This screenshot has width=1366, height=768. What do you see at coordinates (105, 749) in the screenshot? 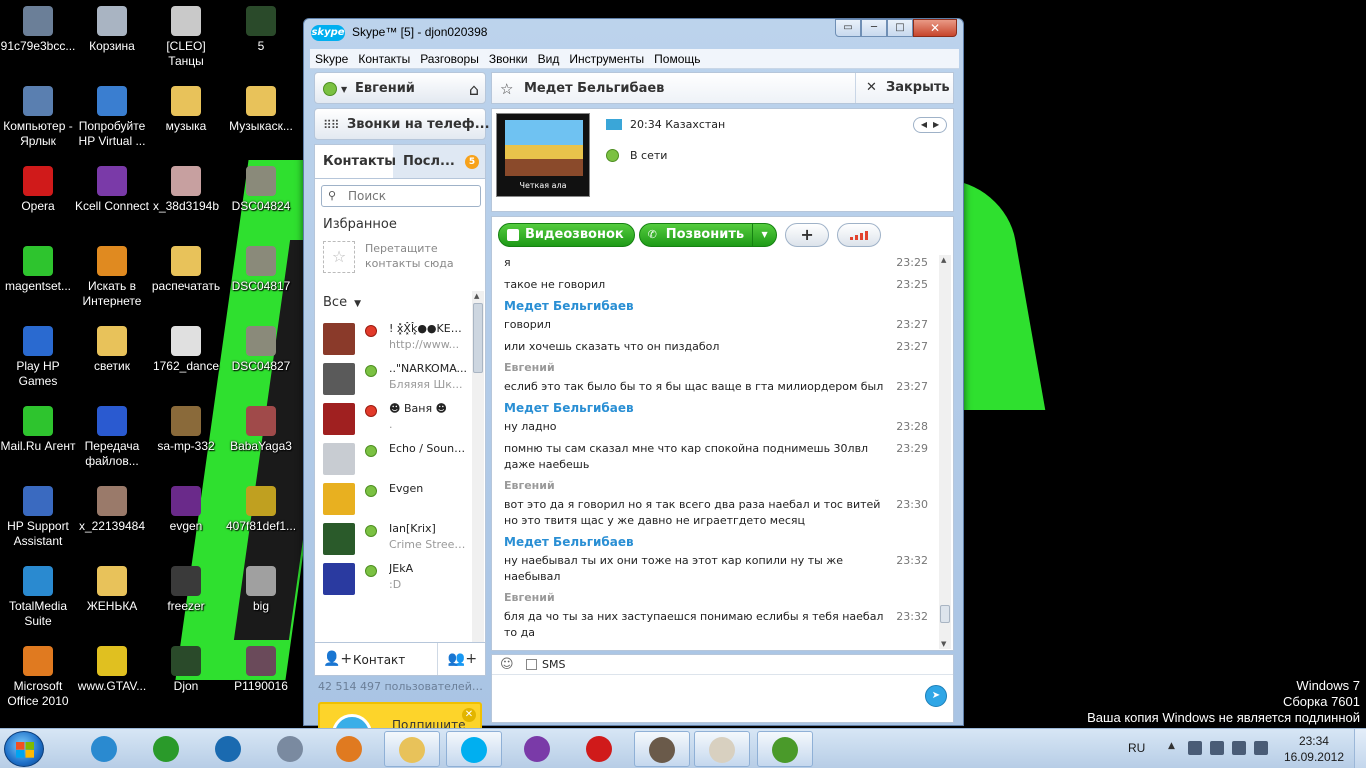
I see `internet-explorer-taskbar-button` at bounding box center [105, 749].